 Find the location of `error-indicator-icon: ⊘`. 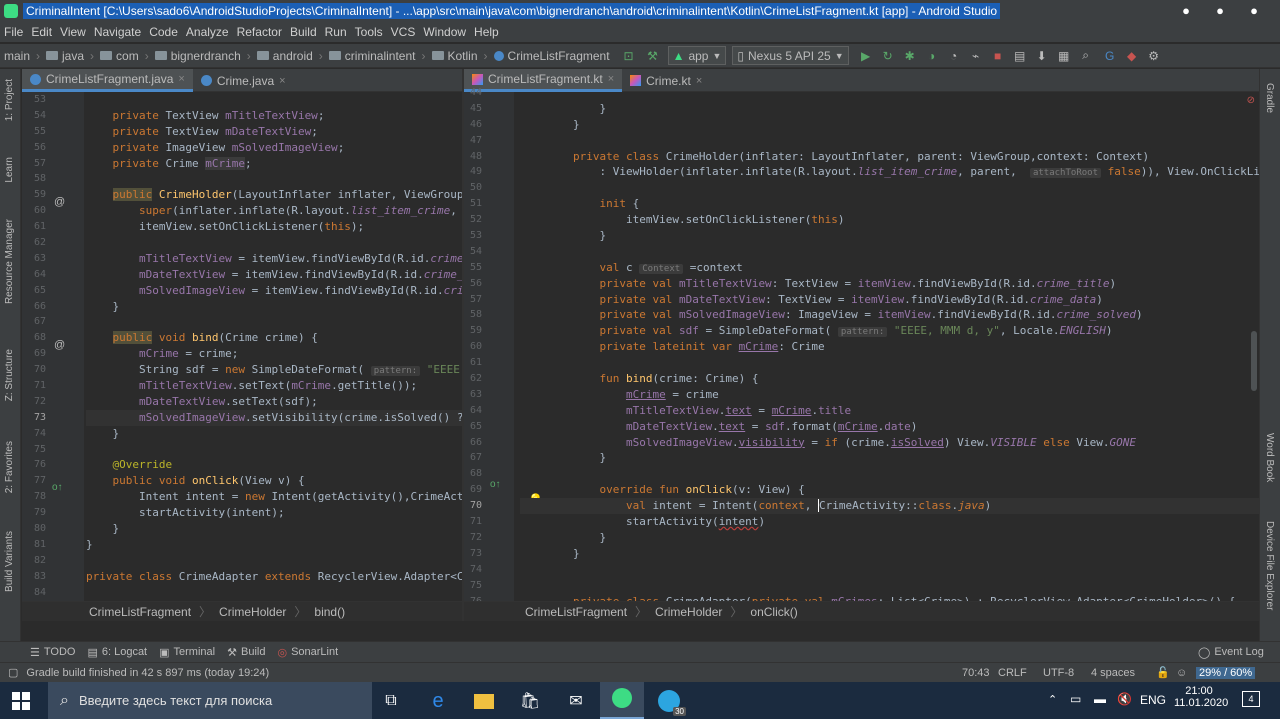

error-indicator-icon: ⊘ is located at coordinates (1251, 100).